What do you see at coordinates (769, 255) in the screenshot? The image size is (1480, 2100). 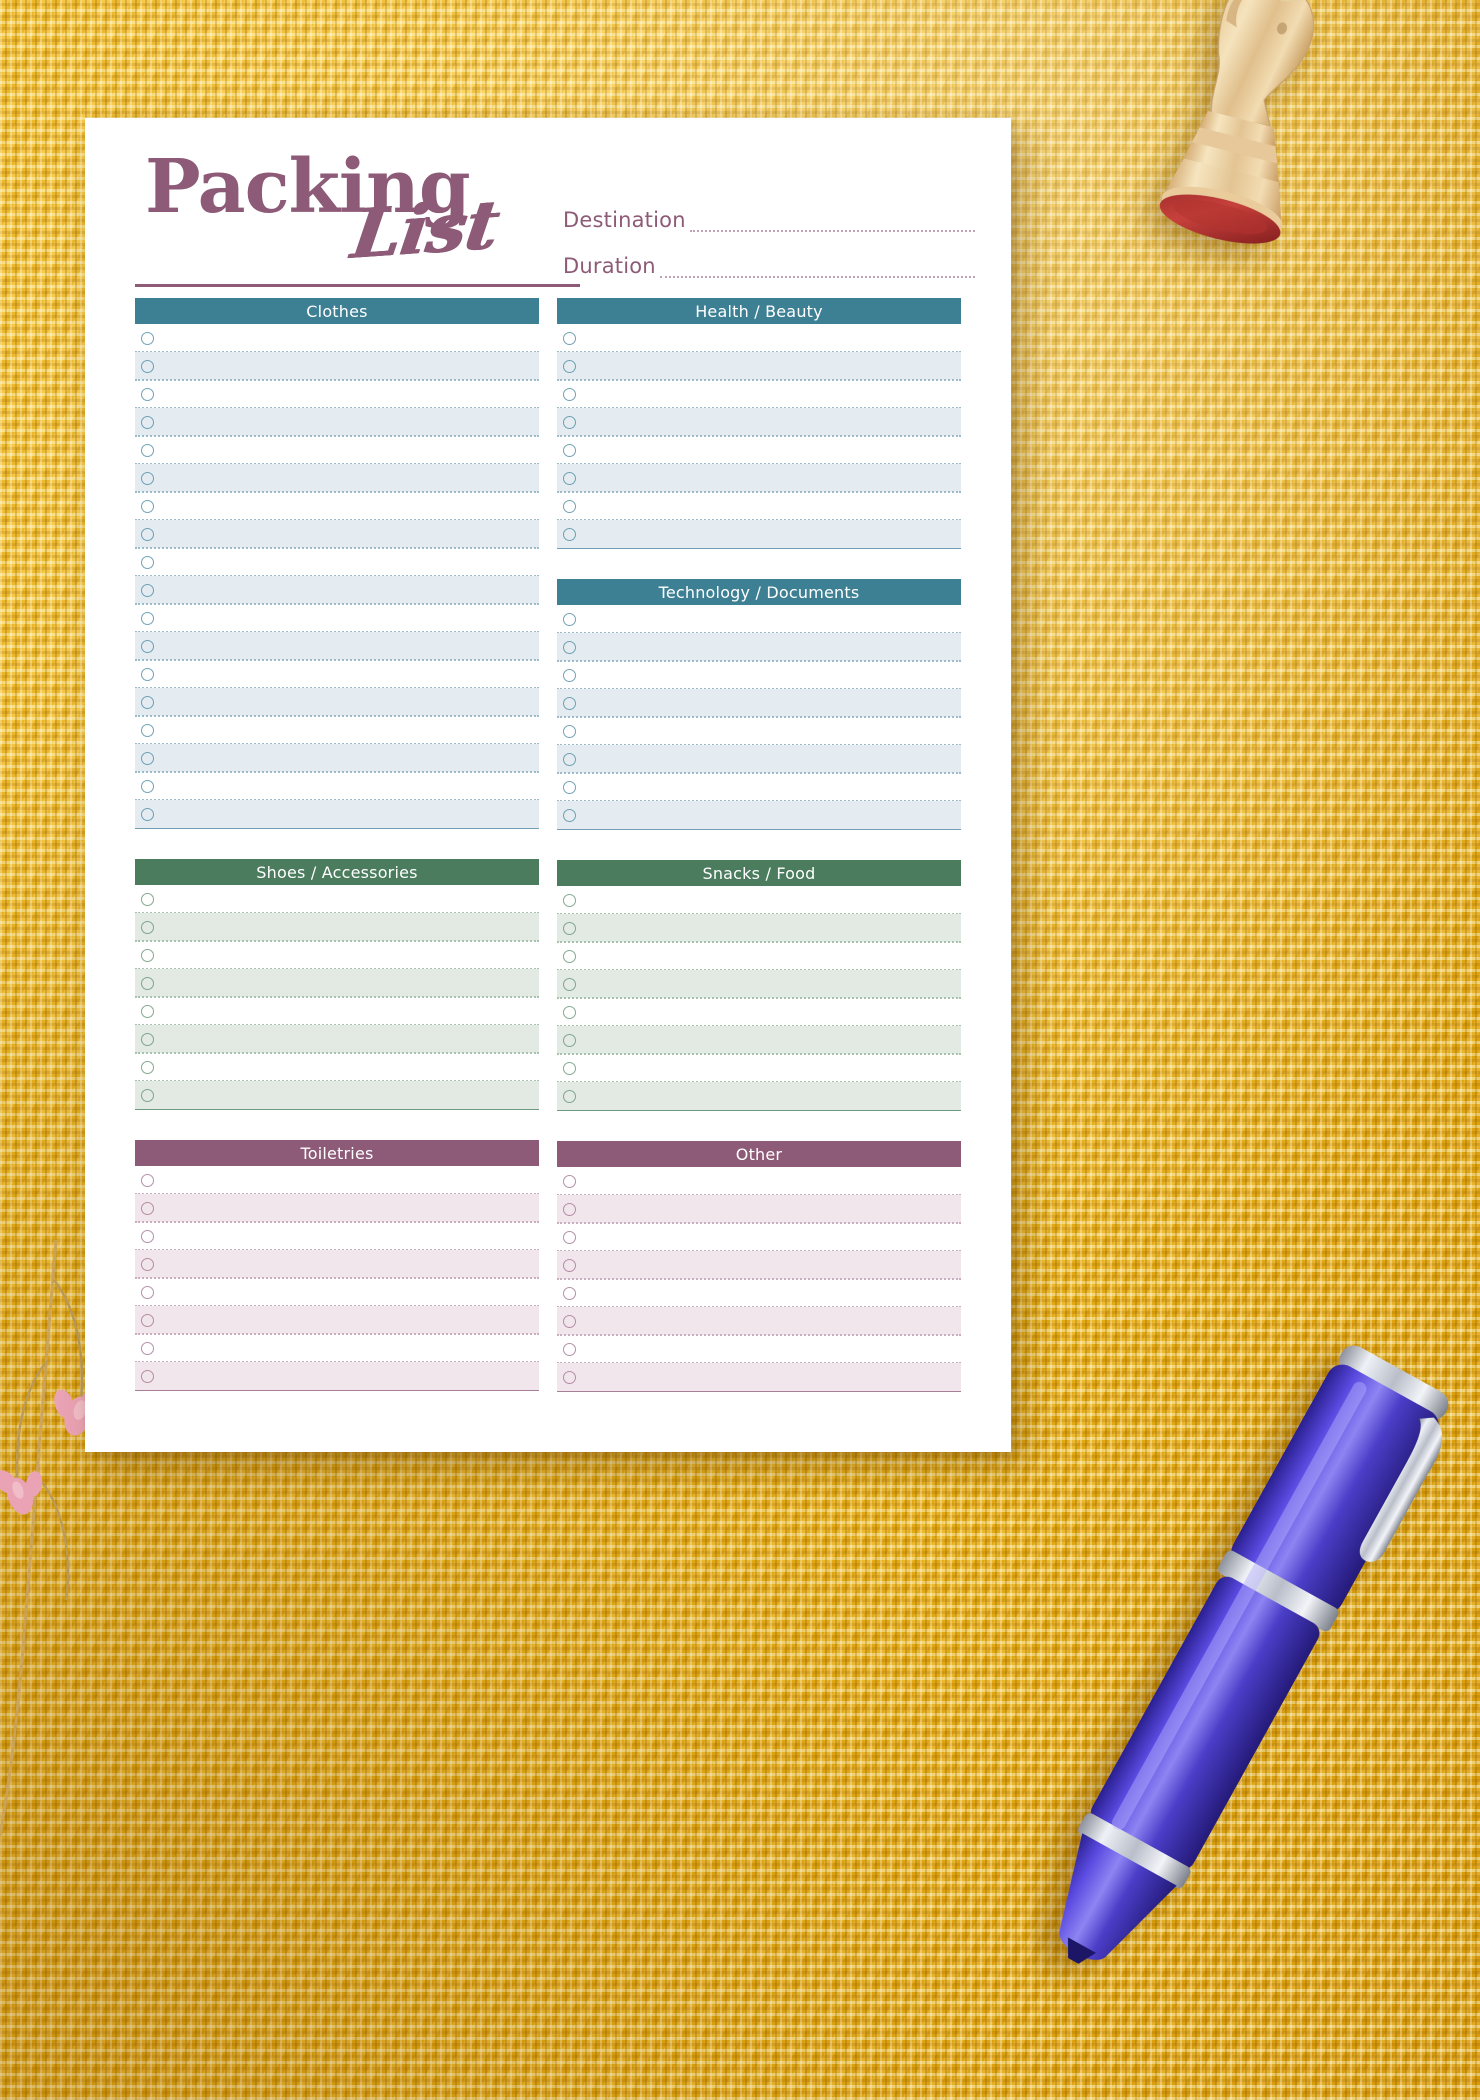 I see `duration-field-row: Duration` at bounding box center [769, 255].